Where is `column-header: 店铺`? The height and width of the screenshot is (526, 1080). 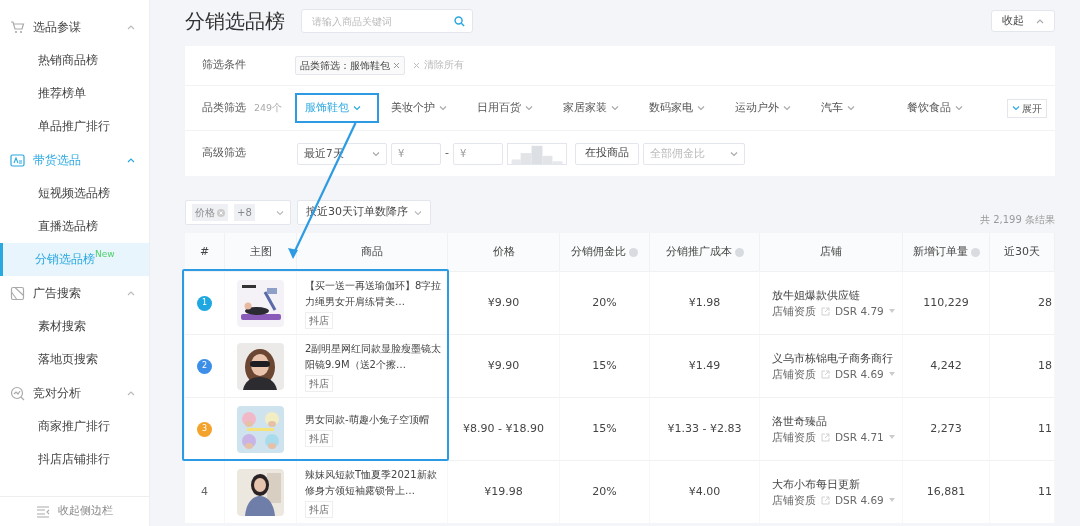
column-header: 店铺 is located at coordinates (831, 252).